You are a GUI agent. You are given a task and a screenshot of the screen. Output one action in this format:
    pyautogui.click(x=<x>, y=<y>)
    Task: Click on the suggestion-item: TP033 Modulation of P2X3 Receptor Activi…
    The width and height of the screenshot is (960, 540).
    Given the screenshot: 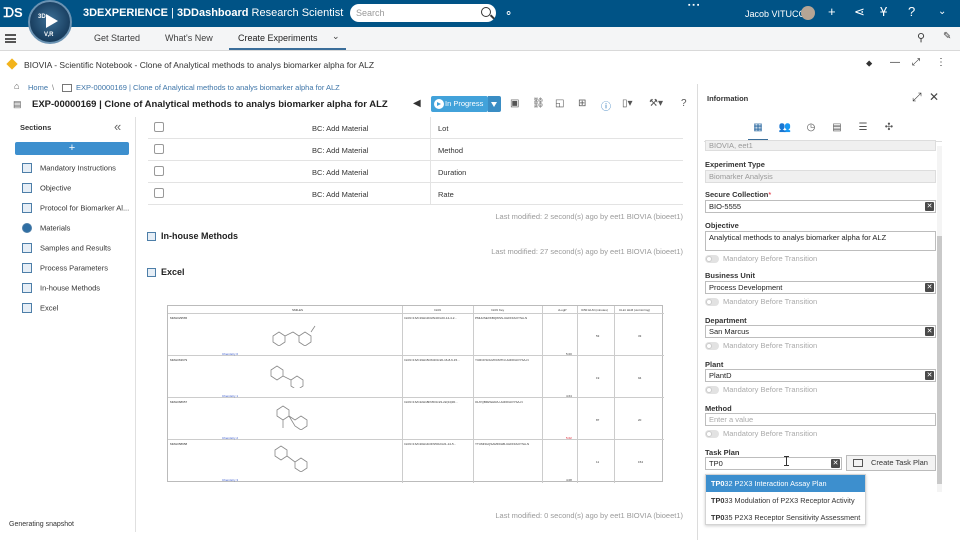 What is the action you would take?
    pyautogui.click(x=785, y=500)
    